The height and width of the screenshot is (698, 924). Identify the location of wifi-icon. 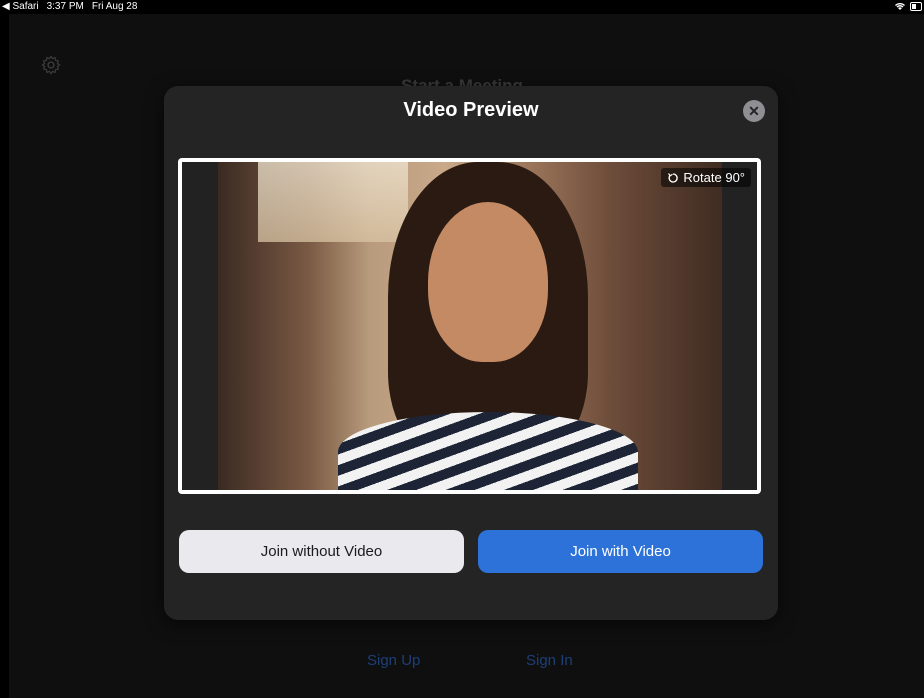
(900, 6).